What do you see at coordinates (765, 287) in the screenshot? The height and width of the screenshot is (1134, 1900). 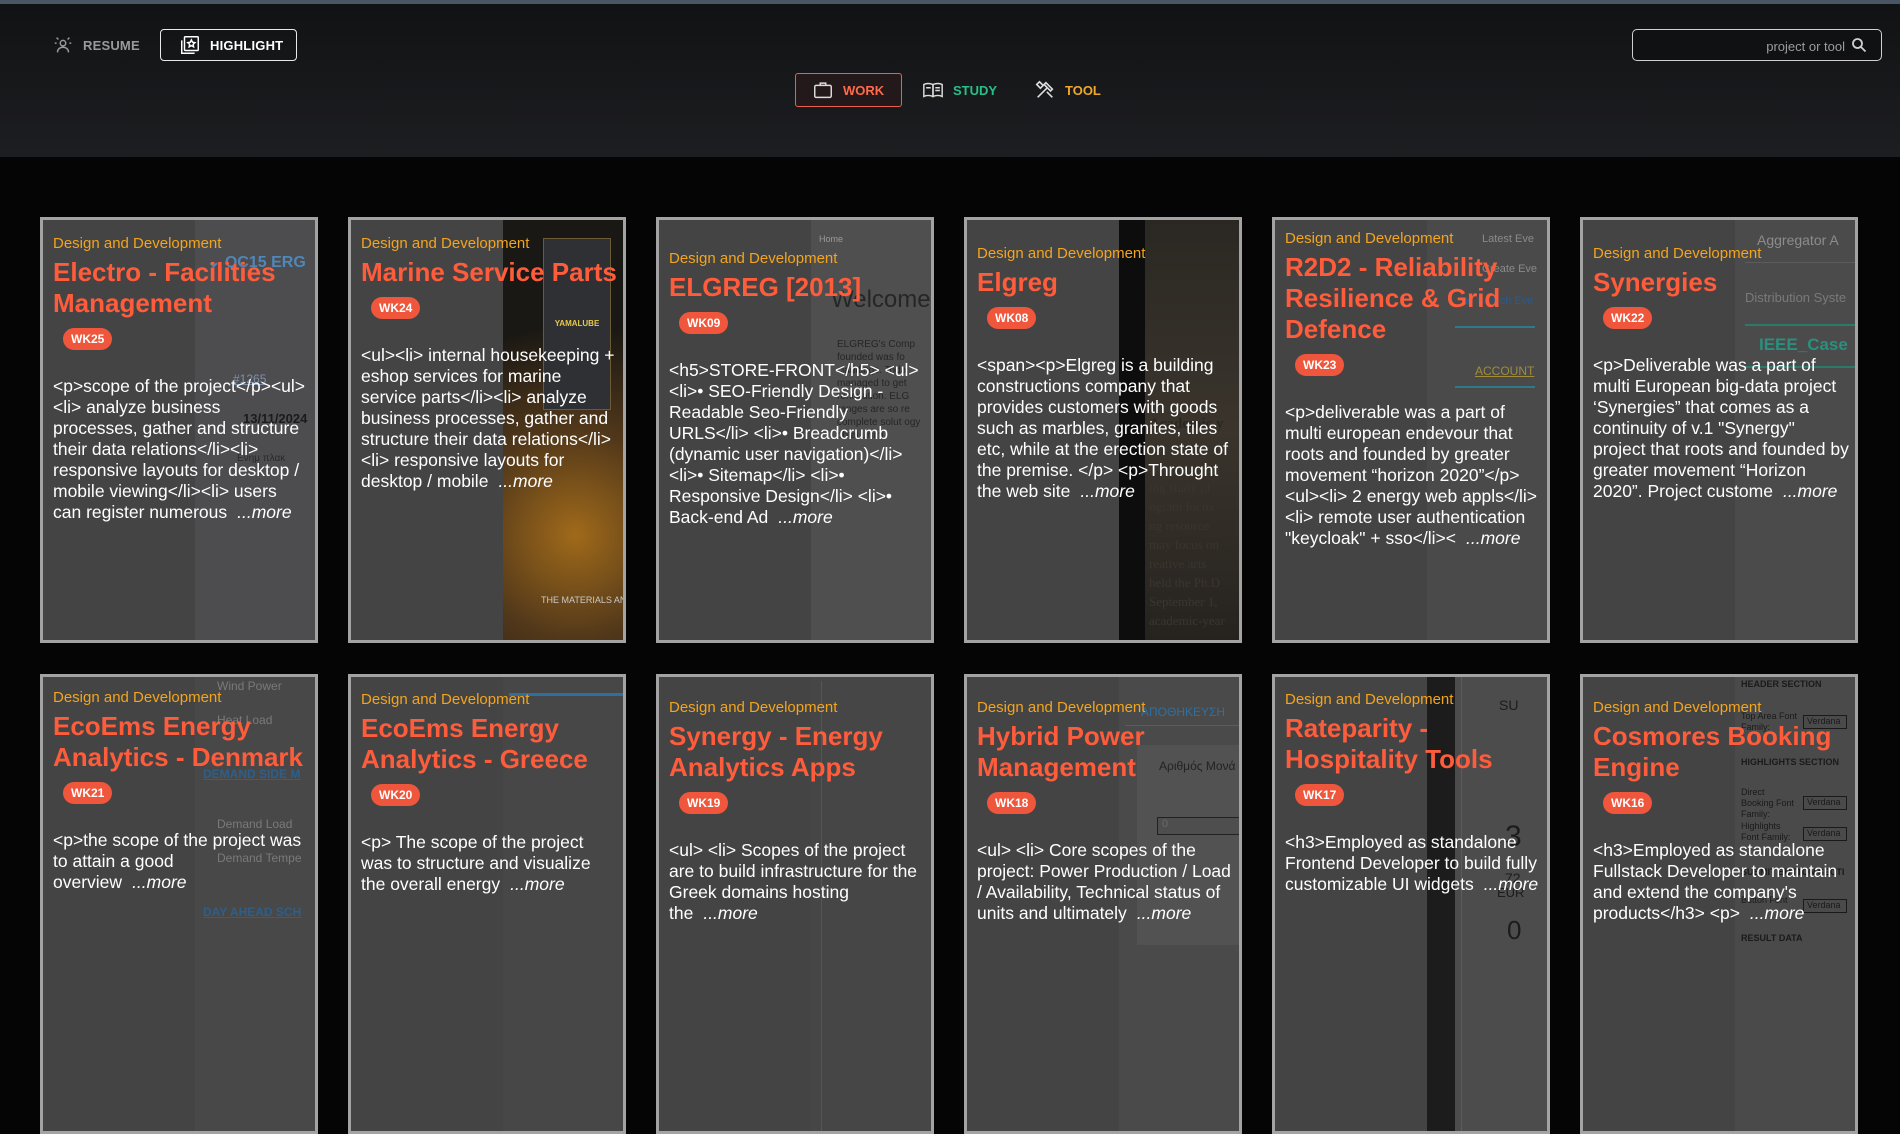 I see `card-title: ELGREG [2013]` at bounding box center [765, 287].